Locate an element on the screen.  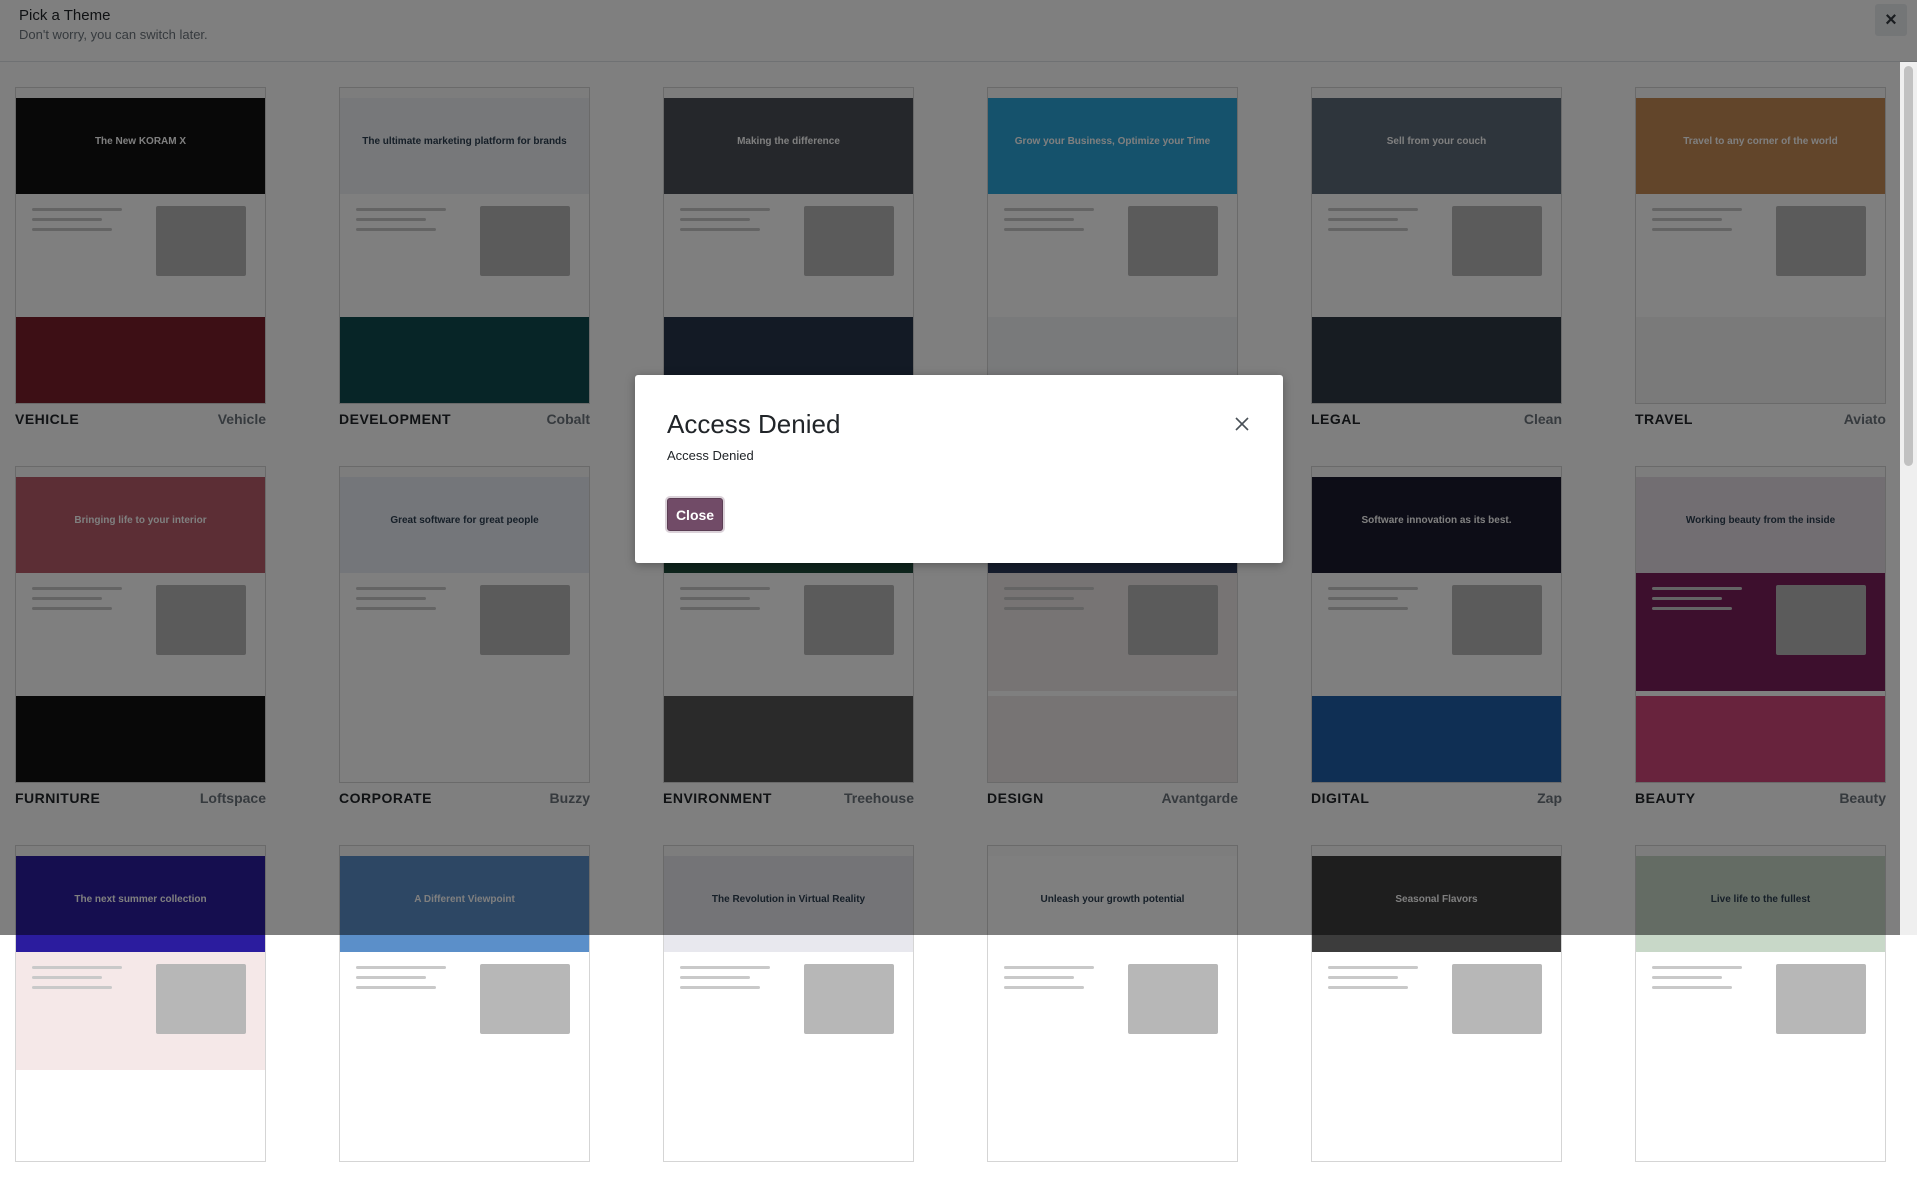
close-icon is located at coordinates (1242, 424).